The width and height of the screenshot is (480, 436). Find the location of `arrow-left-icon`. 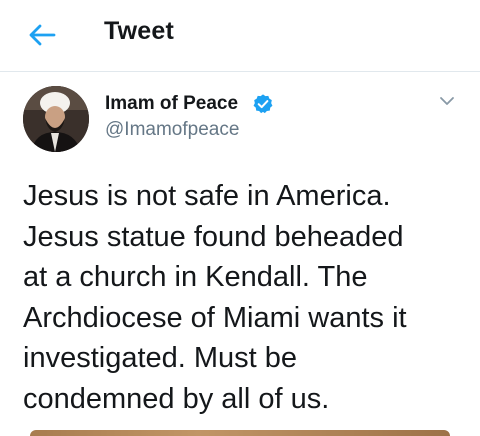

arrow-left-icon is located at coordinates (42, 35).